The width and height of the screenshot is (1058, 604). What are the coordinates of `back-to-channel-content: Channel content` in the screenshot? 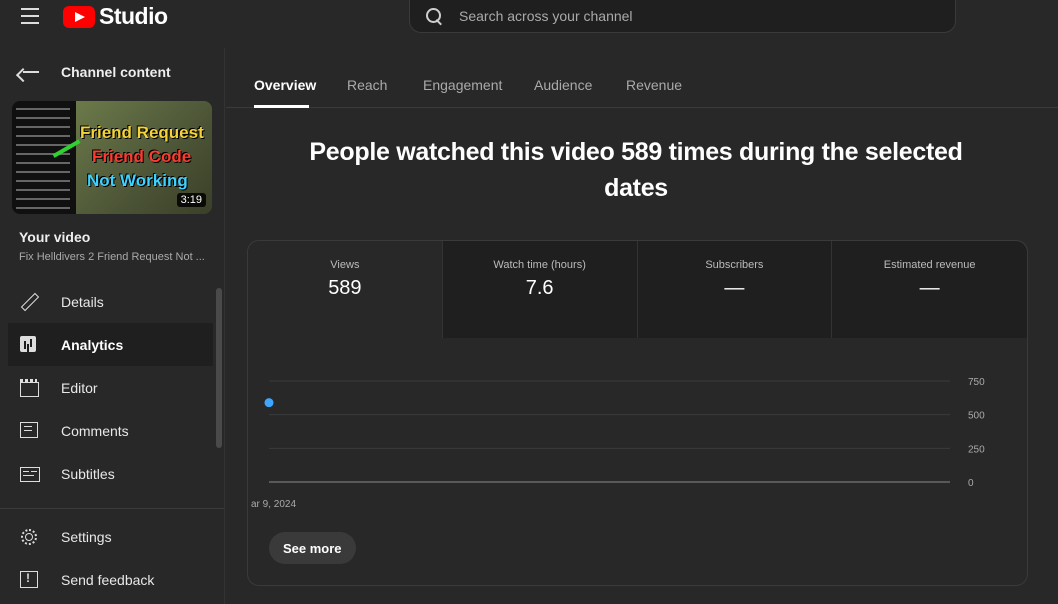 It's located at (112, 72).